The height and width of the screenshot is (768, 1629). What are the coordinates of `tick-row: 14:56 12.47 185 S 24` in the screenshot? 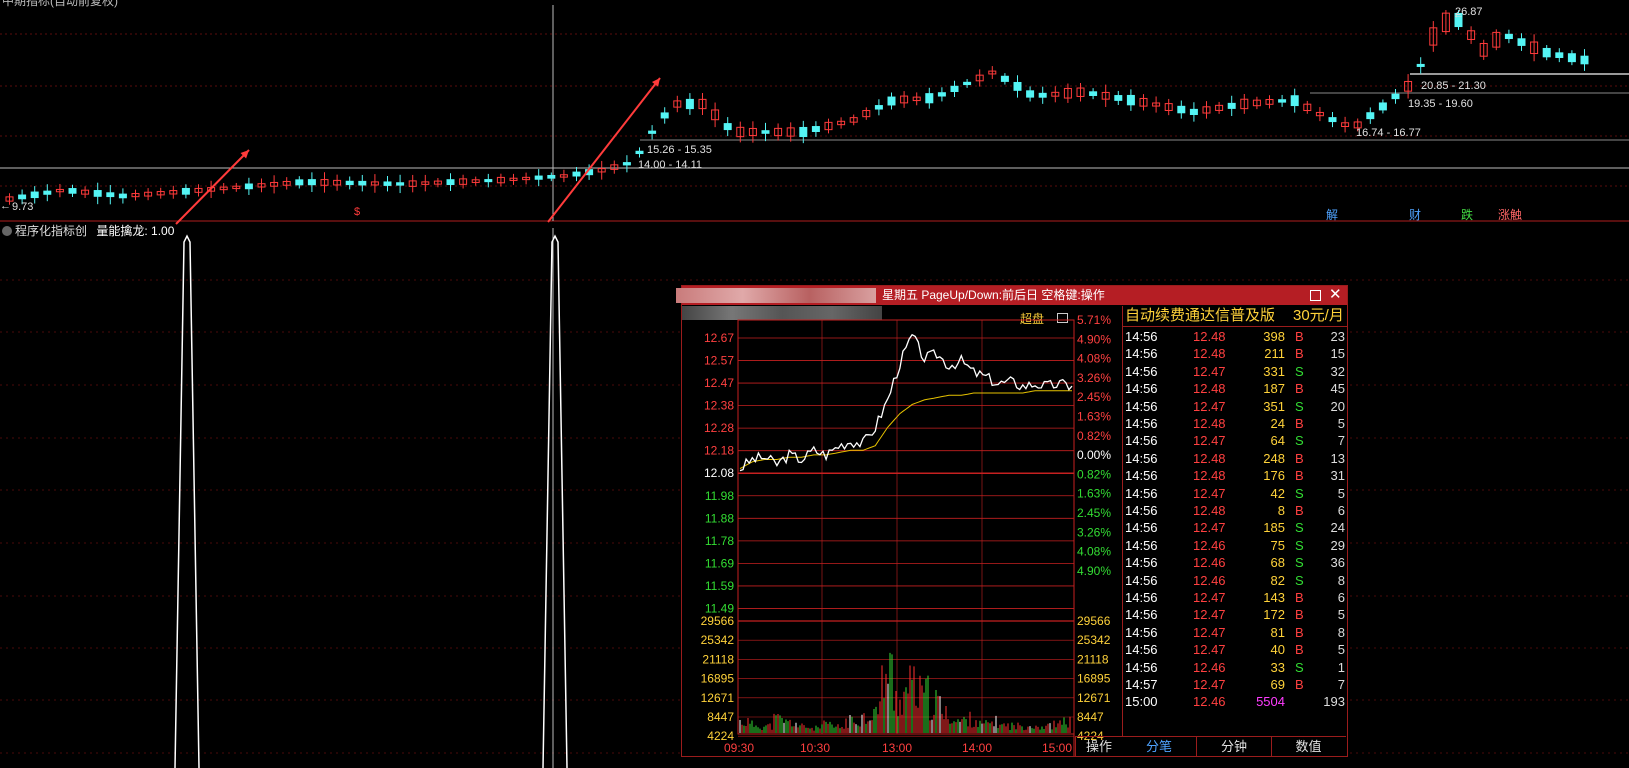 It's located at (1235, 528).